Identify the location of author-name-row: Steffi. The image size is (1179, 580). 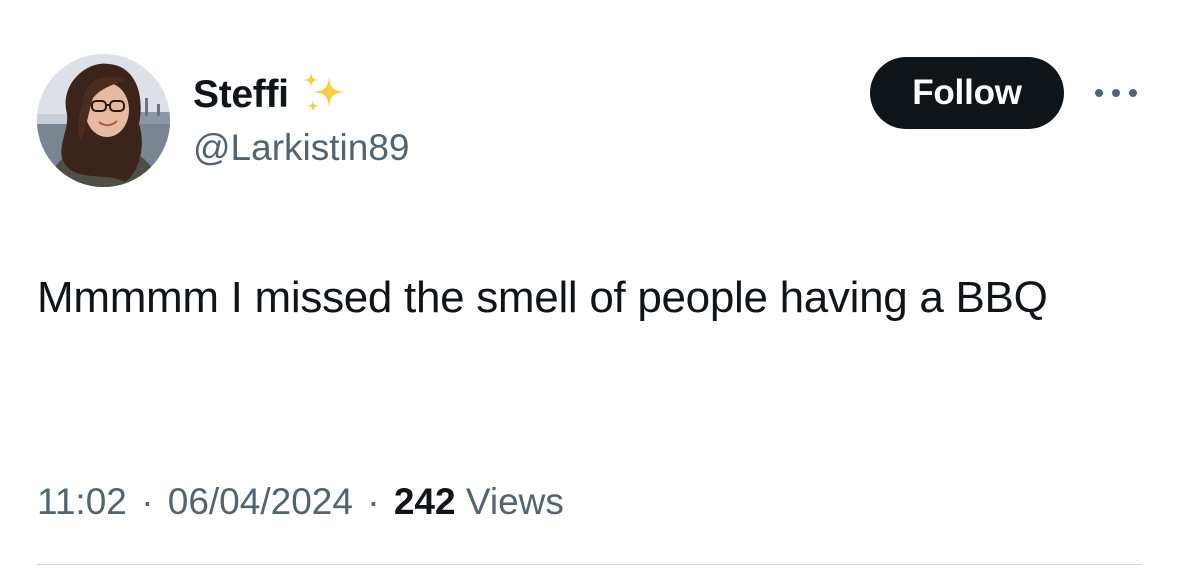
(272, 95).